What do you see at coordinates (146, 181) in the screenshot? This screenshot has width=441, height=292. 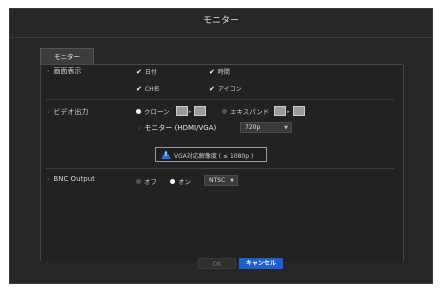 I see `radio-bnc-off: オフ` at bounding box center [146, 181].